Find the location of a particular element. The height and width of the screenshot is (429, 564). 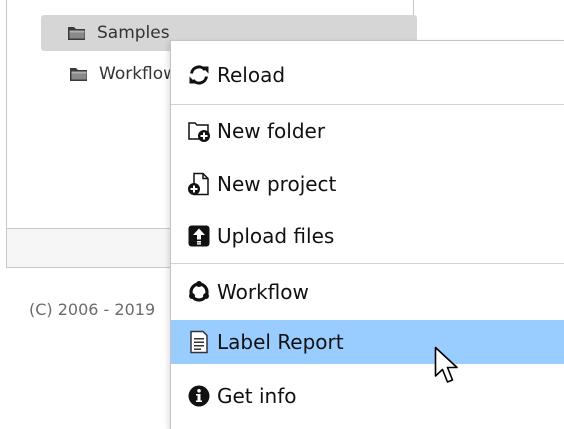

menu-item-upload-files: Upload files is located at coordinates (367, 236).